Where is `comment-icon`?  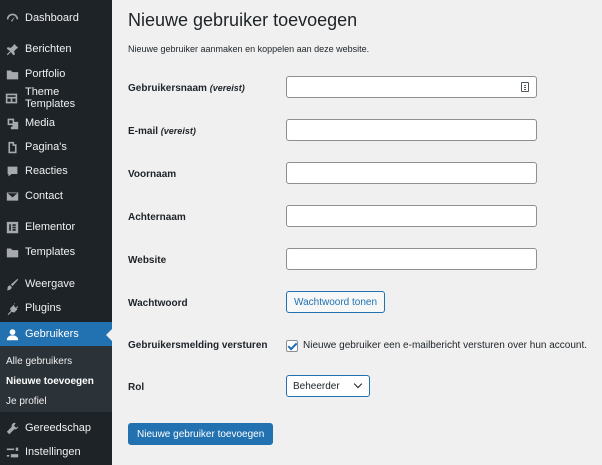
comment-icon is located at coordinates (12, 171).